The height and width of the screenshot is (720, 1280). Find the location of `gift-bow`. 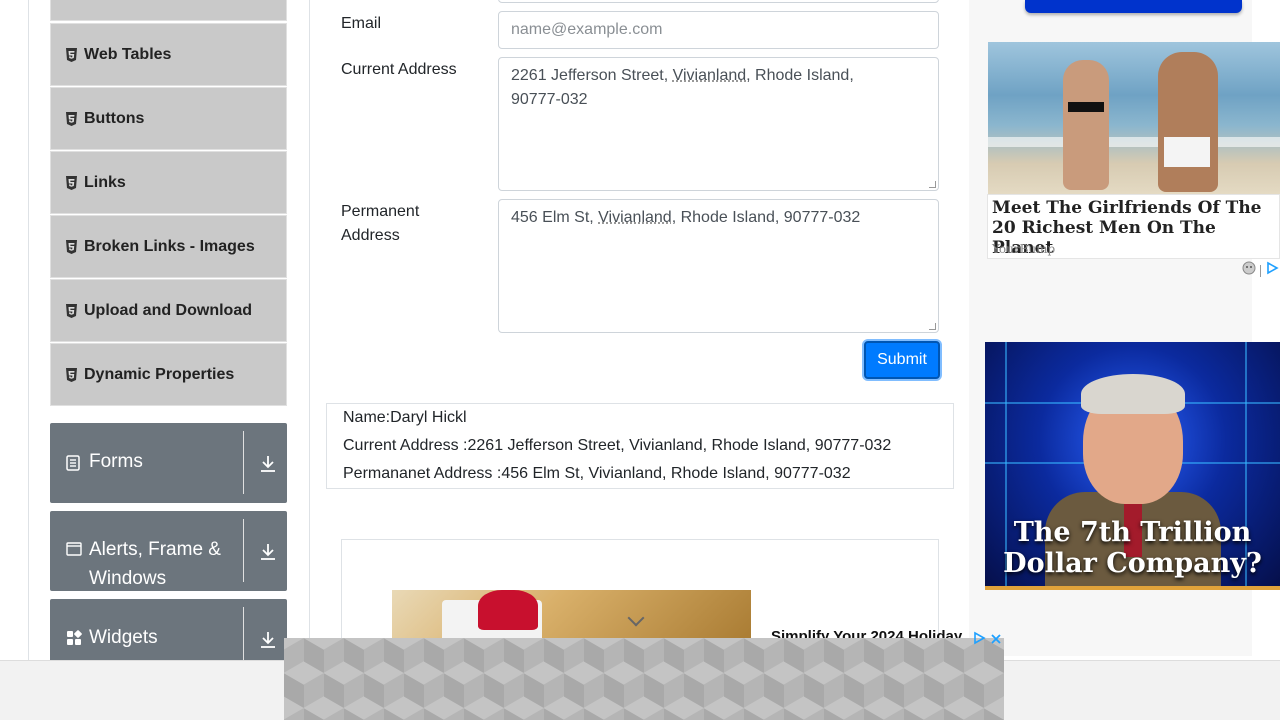

gift-bow is located at coordinates (508, 610).